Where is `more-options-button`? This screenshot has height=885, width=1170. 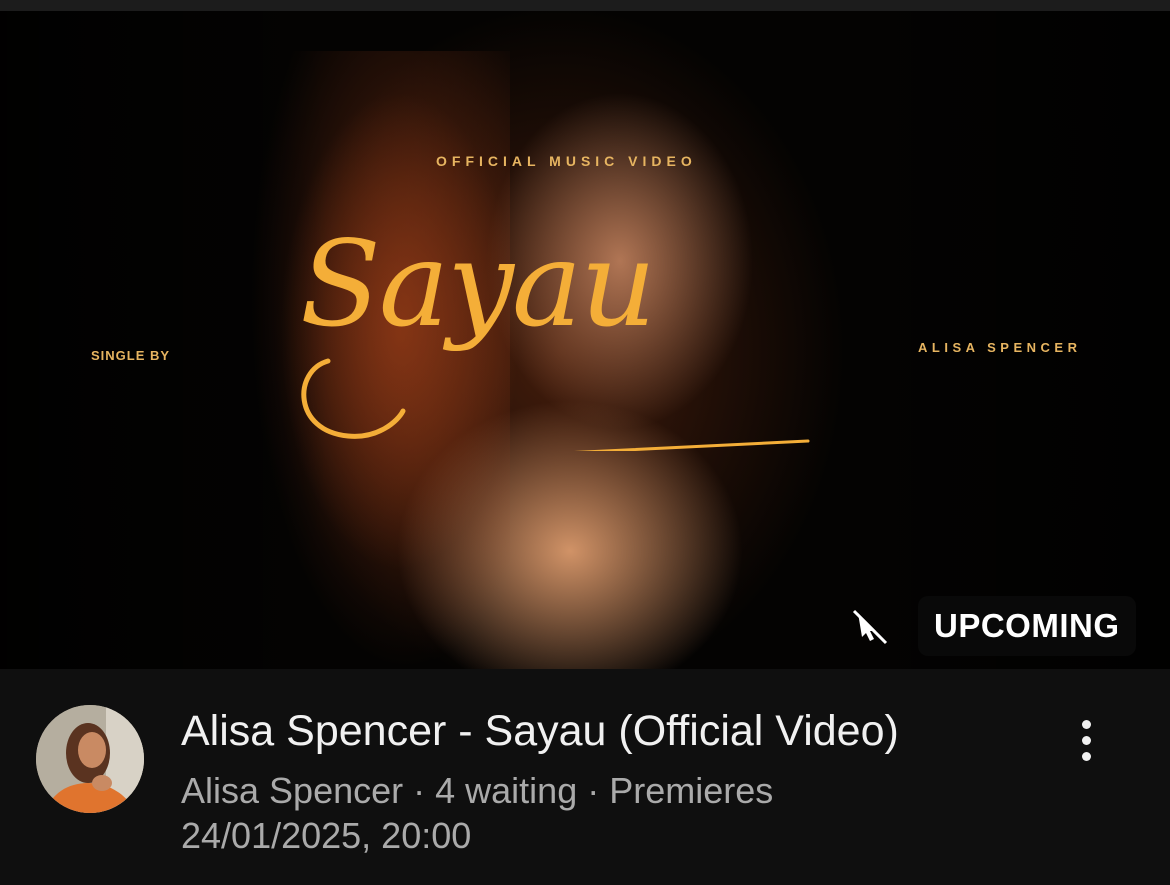
more-options-button is located at coordinates (1086, 740).